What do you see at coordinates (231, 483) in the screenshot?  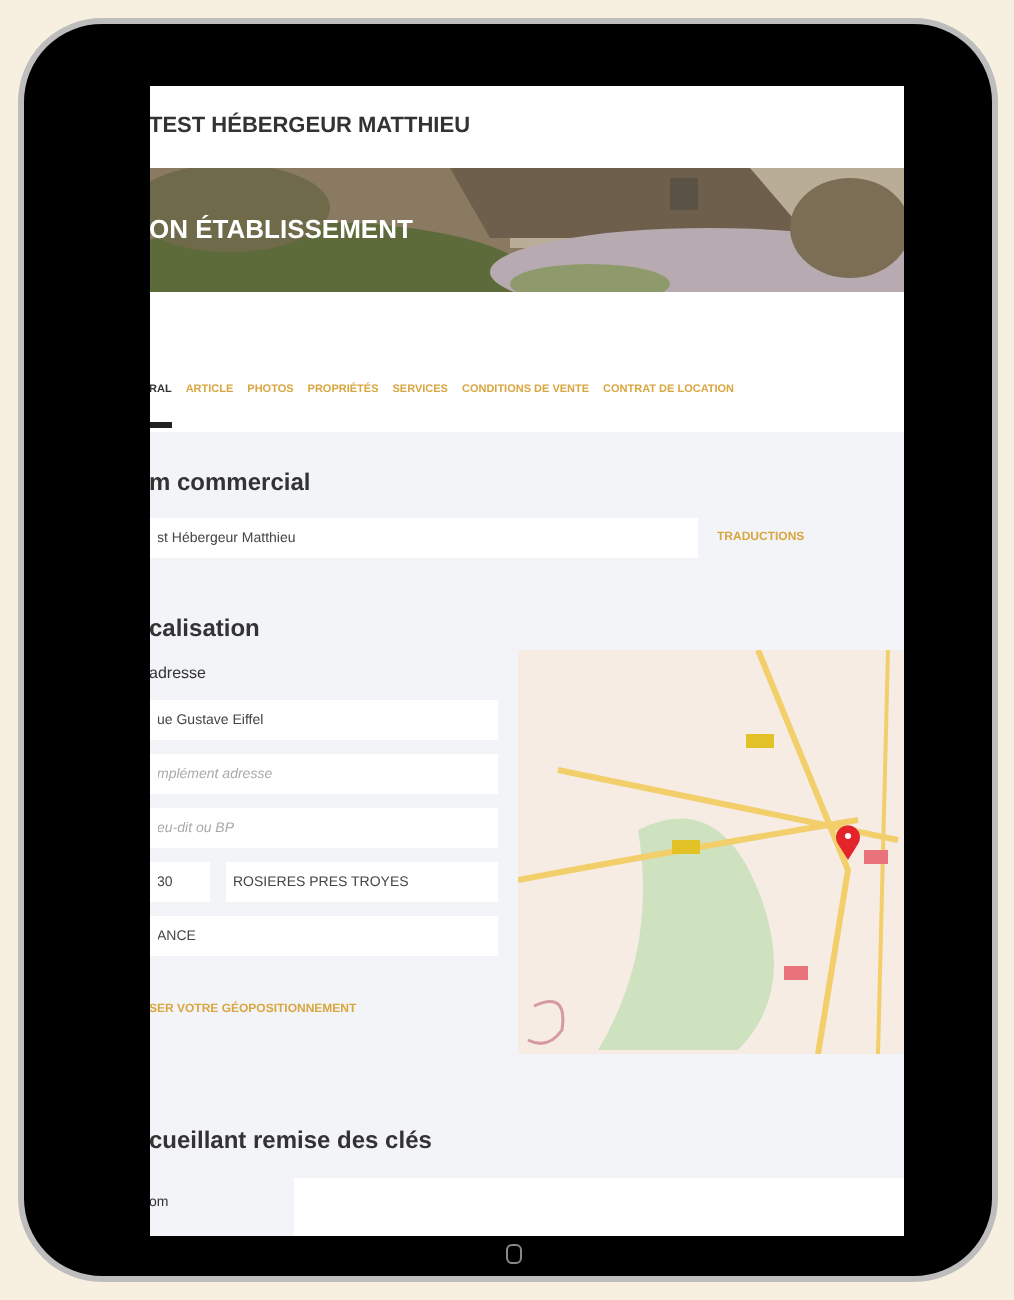 I see `section-heading: m commercial` at bounding box center [231, 483].